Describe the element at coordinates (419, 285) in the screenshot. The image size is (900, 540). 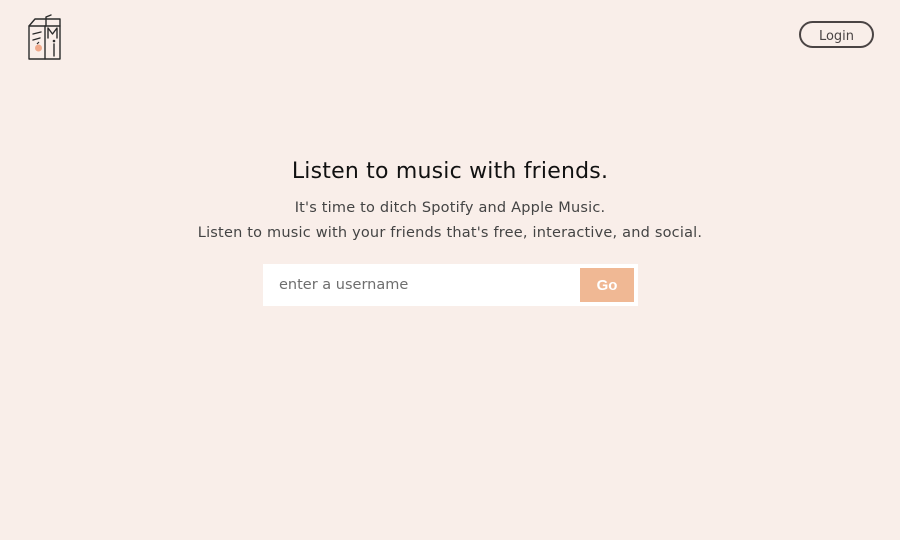
I see `username-input` at that location.